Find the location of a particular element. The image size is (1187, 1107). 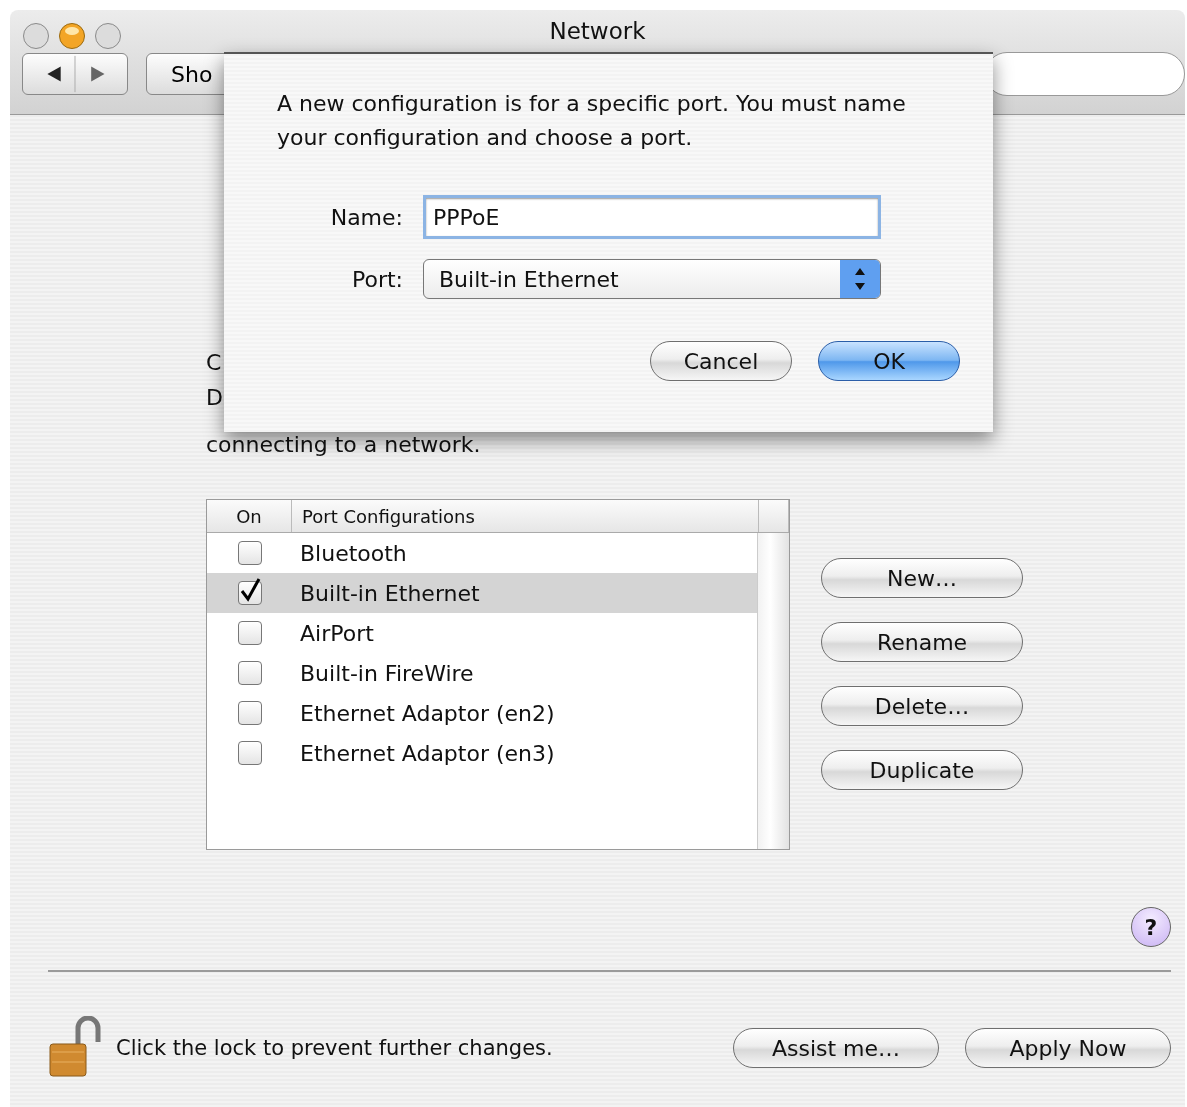

instruction-text: connecting to a network. is located at coordinates (343, 445).